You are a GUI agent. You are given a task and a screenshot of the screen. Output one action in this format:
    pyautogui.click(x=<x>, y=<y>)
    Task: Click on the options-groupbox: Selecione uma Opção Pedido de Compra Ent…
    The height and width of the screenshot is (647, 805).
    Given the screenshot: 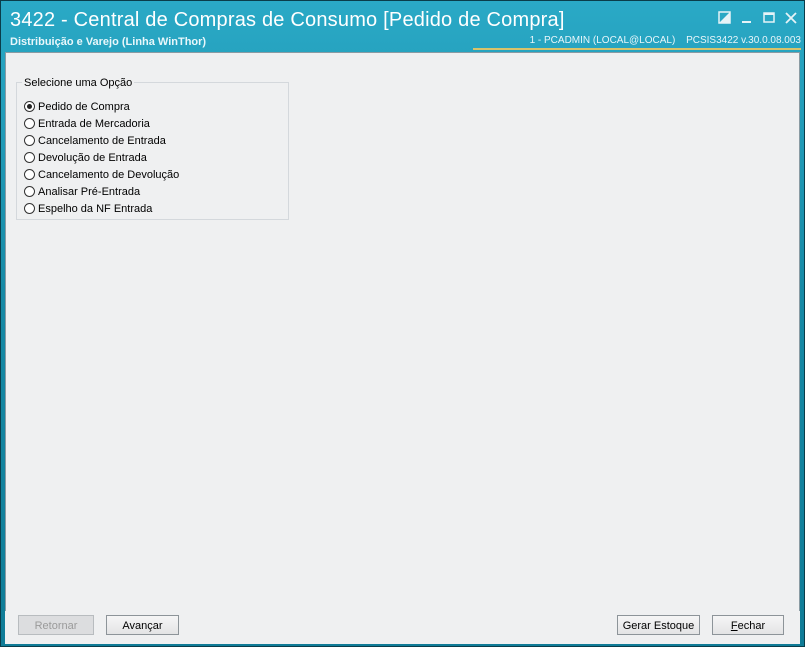 What is the action you would take?
    pyautogui.click(x=152, y=148)
    